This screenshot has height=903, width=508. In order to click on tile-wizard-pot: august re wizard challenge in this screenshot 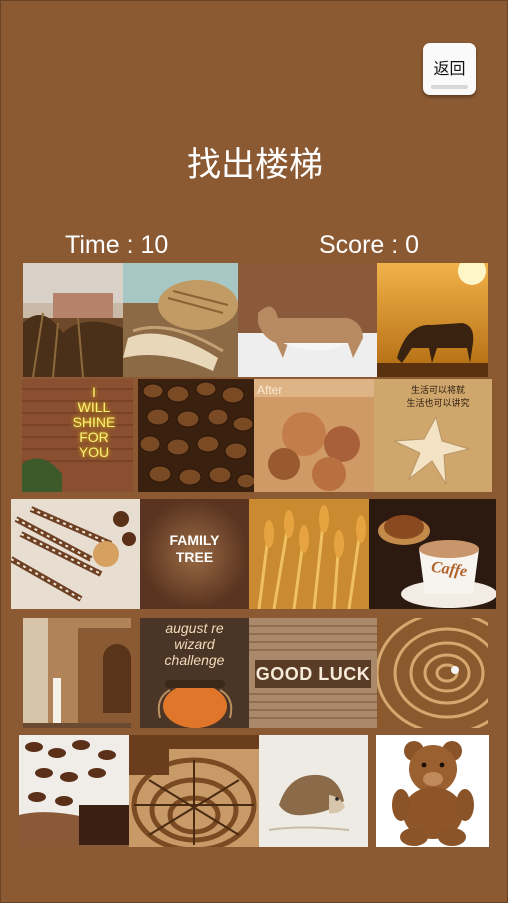, I will do `click(194, 673)`.